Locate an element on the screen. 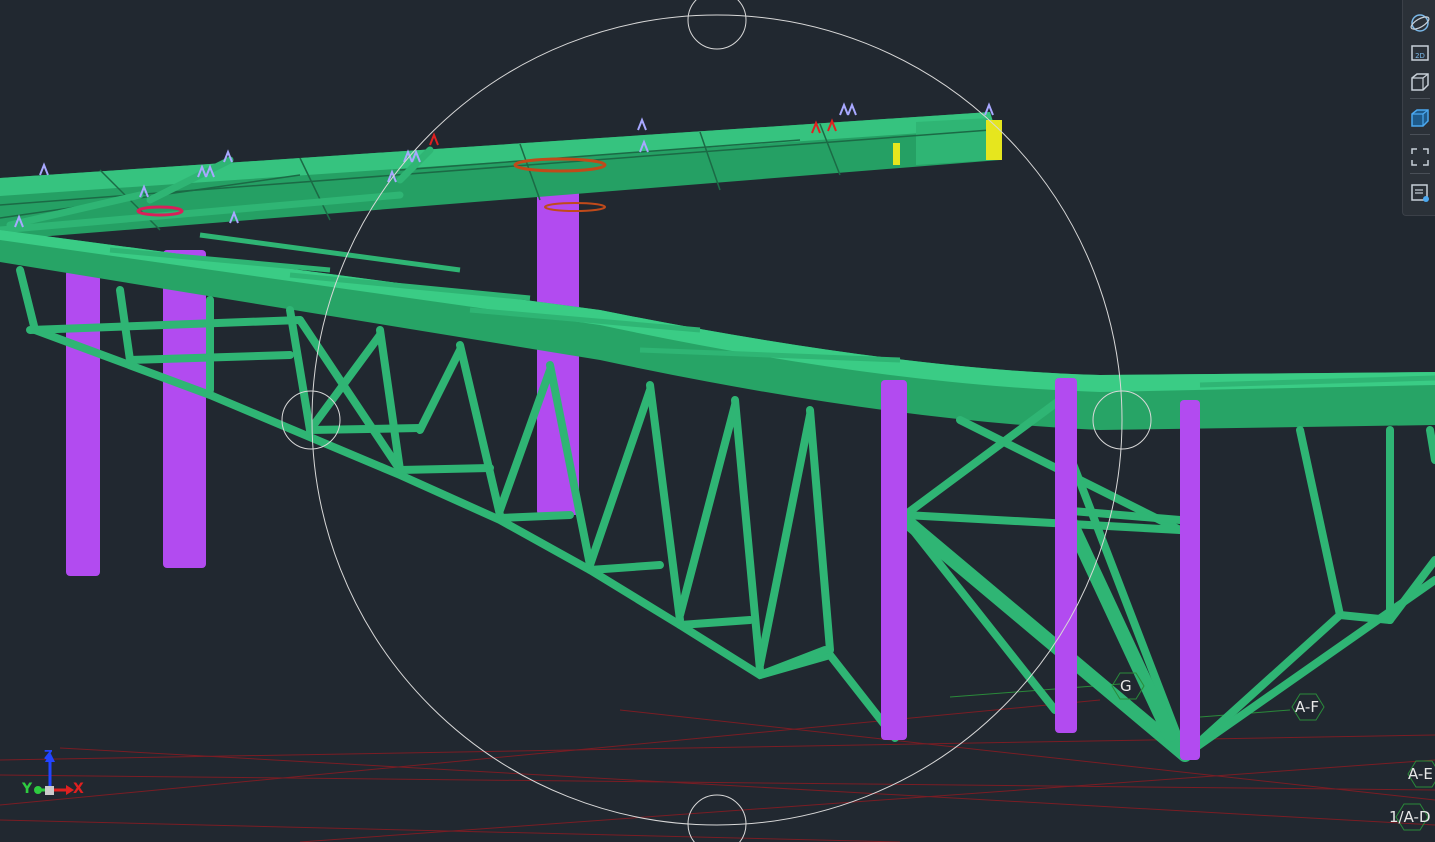 This screenshot has height=842, width=1435. shaded-box-icon is located at coordinates (1420, 118).